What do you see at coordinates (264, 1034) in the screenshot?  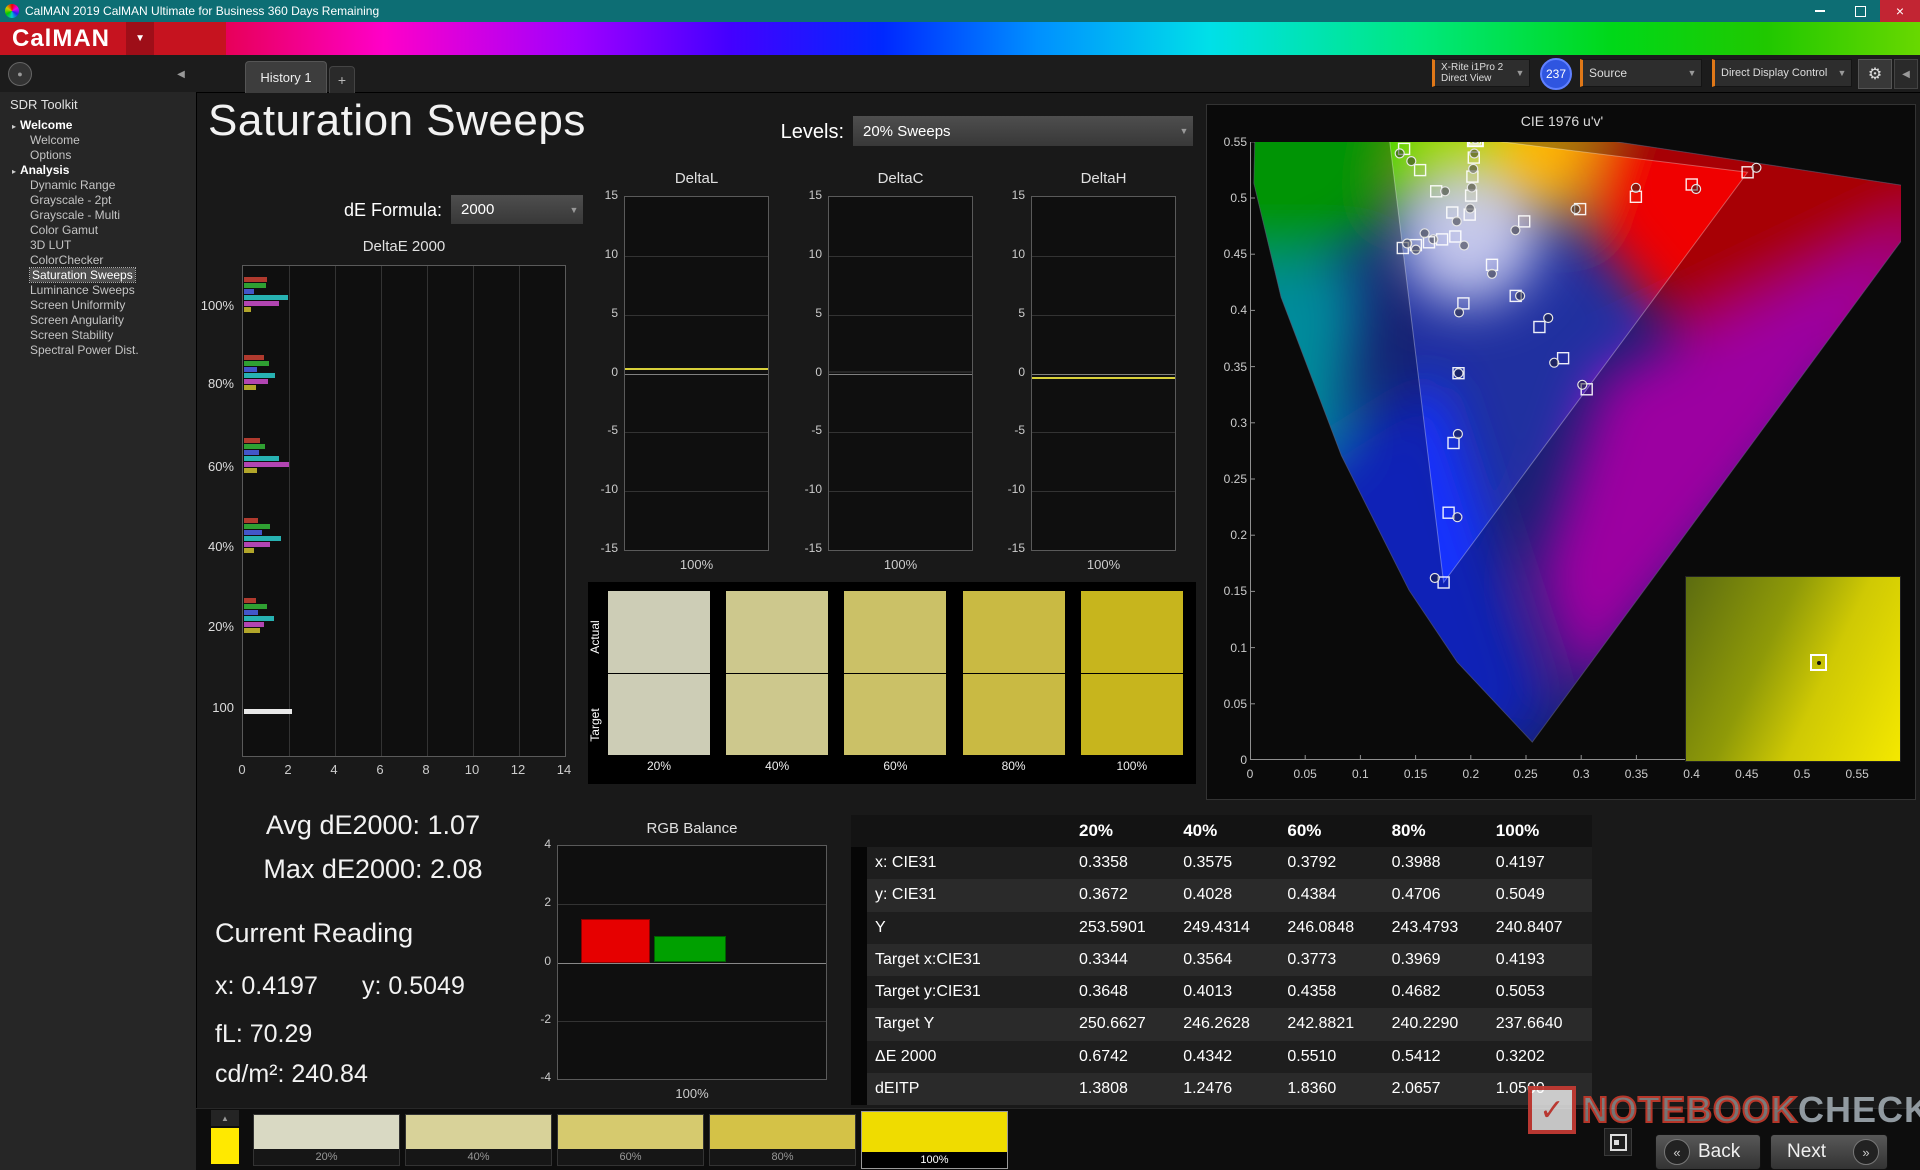 I see `current-fl: fL: 70.29` at bounding box center [264, 1034].